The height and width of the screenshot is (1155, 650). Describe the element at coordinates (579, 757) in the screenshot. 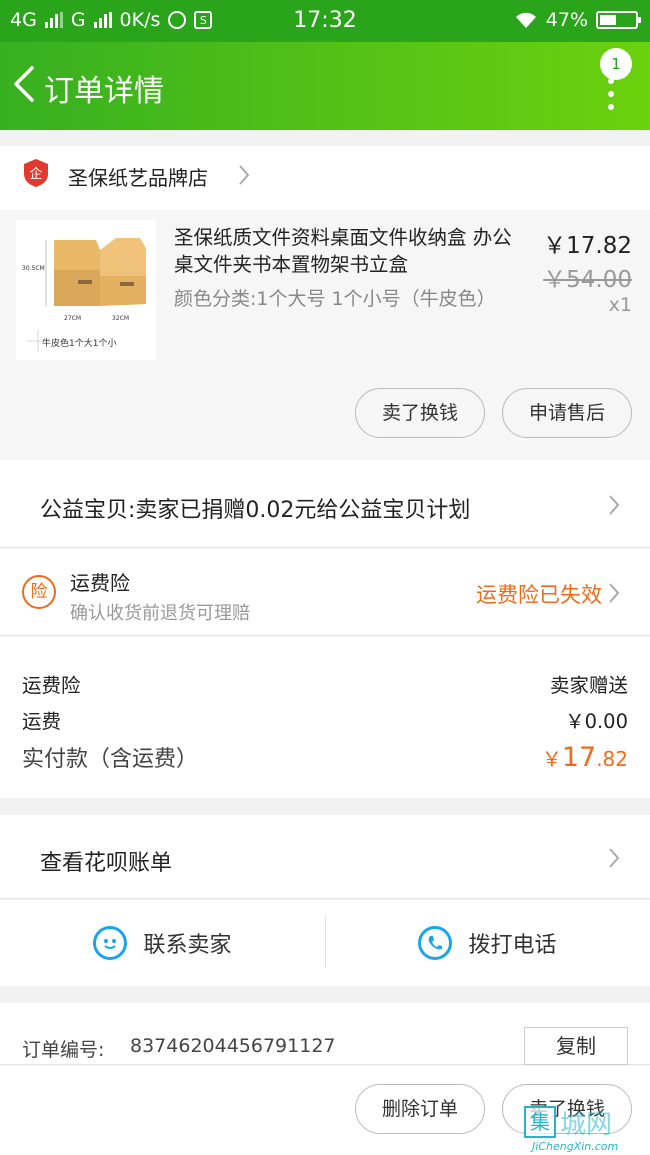

I see `total-int: 17` at that location.